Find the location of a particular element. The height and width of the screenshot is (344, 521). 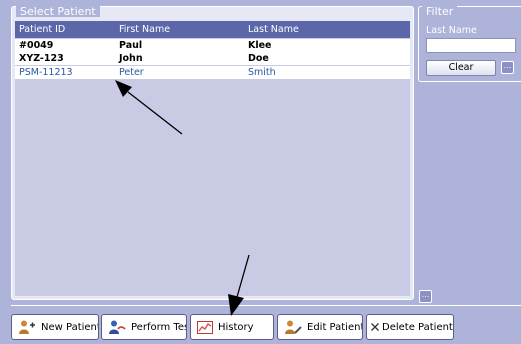

person-add-icon is located at coordinates (27, 327).